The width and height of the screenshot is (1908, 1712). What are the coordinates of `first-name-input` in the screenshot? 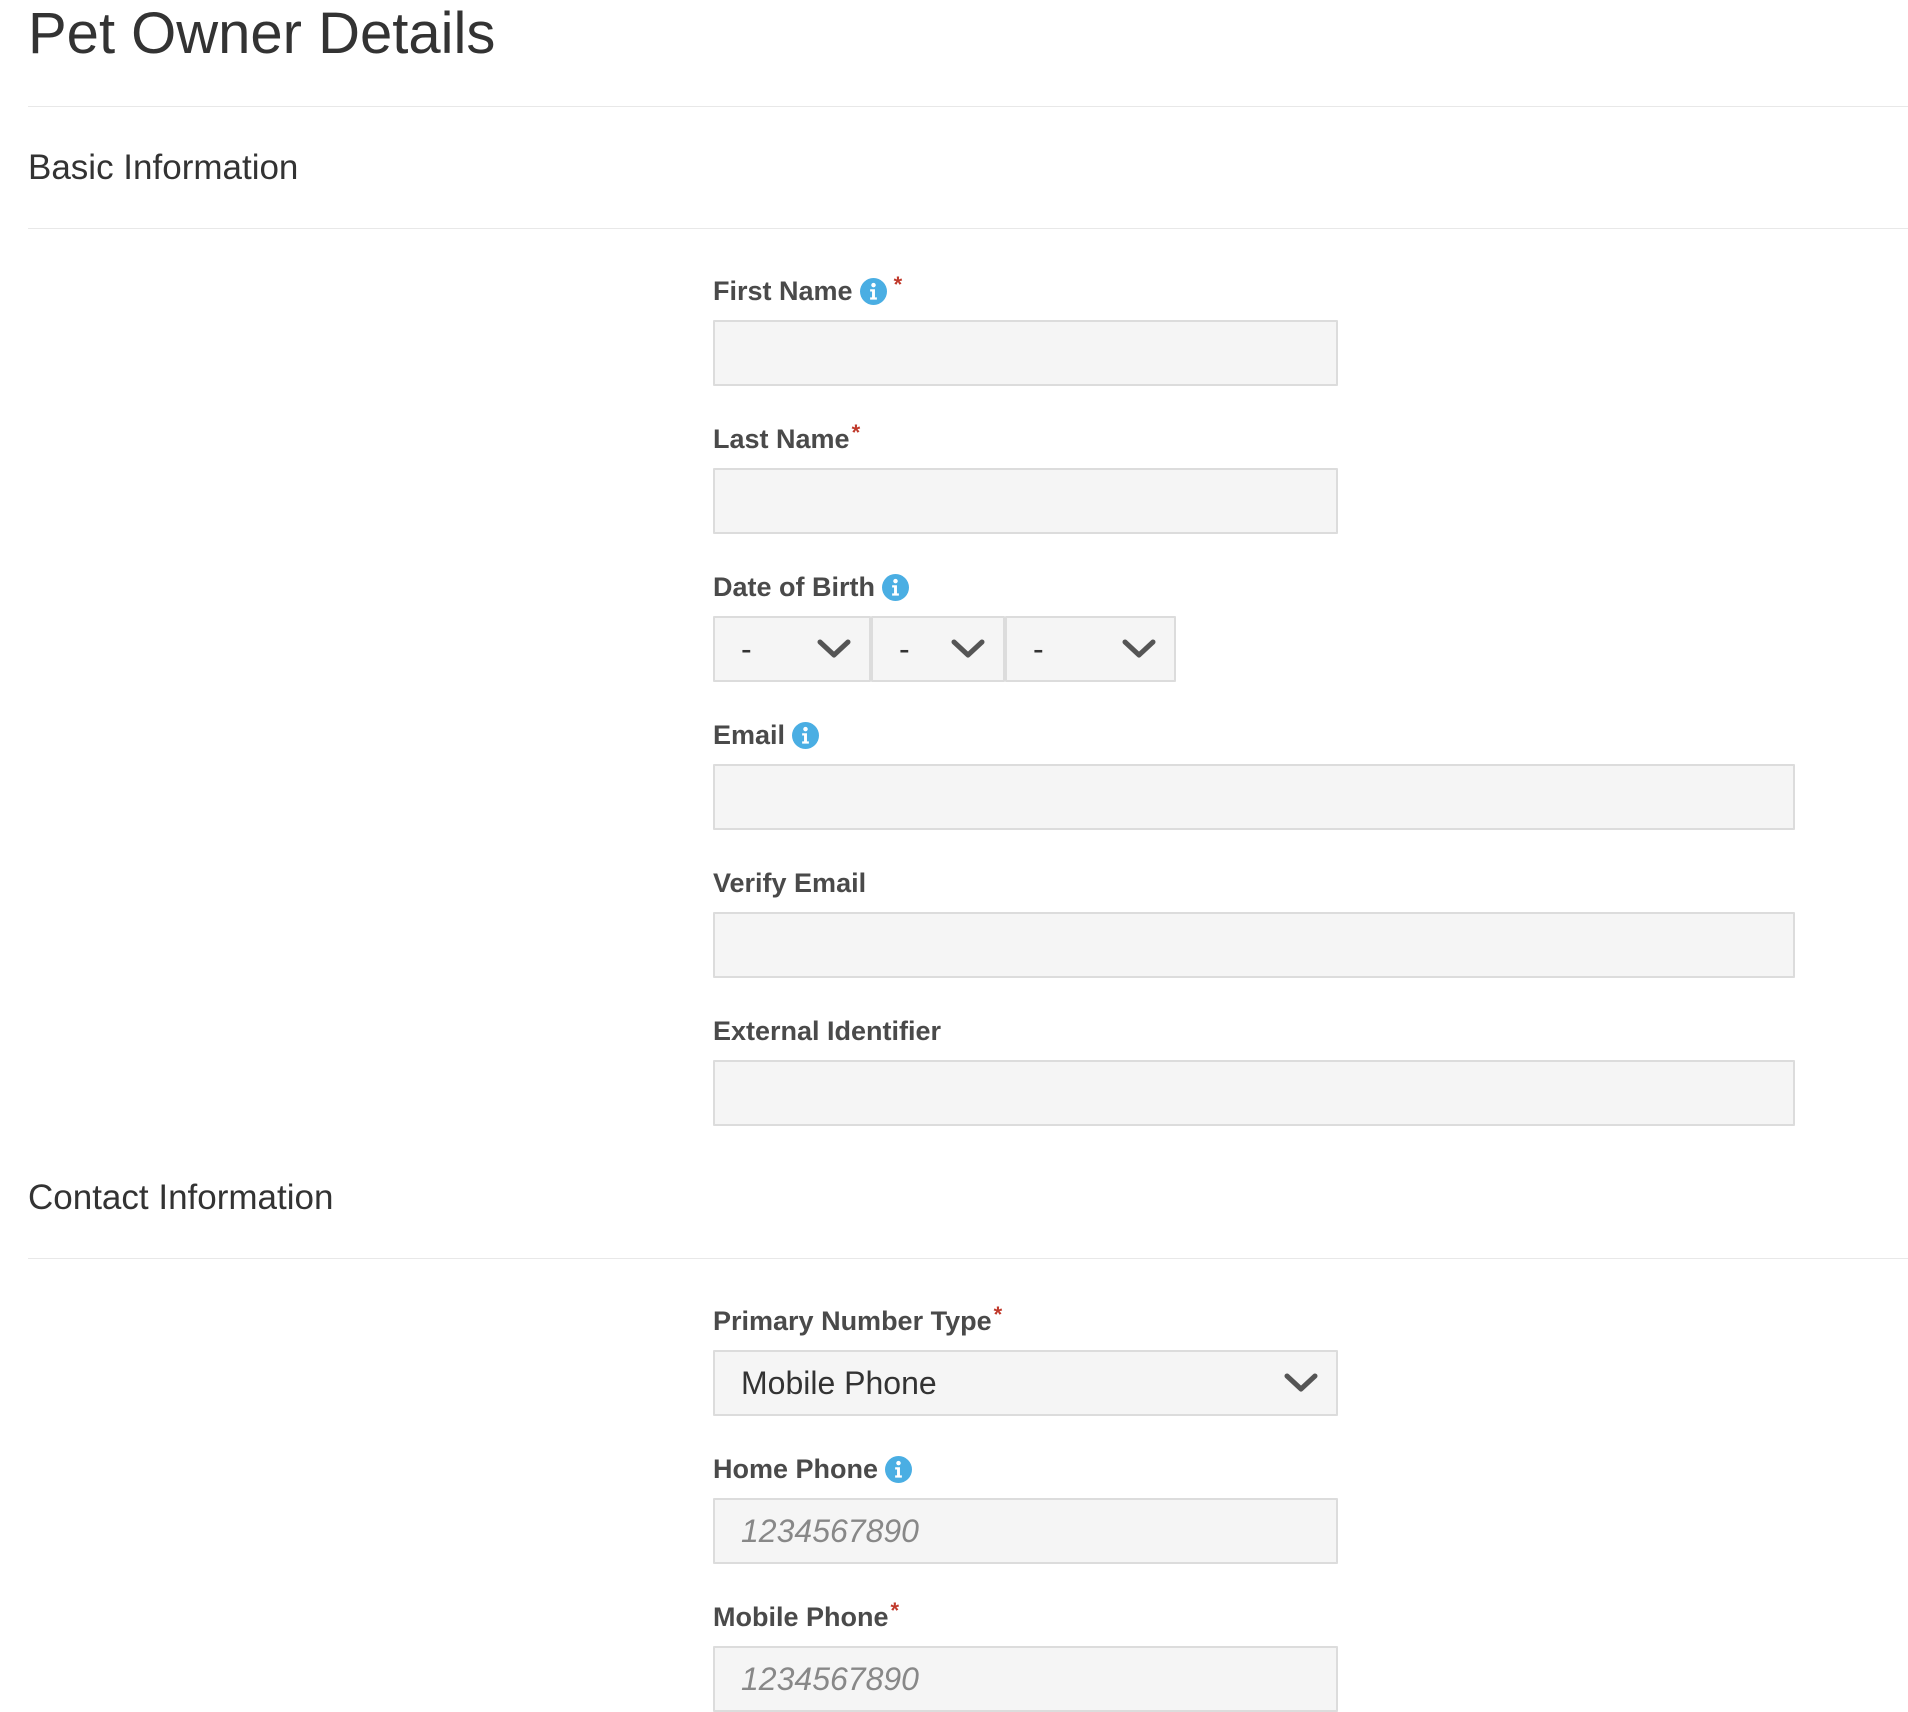 It's located at (1025, 353).